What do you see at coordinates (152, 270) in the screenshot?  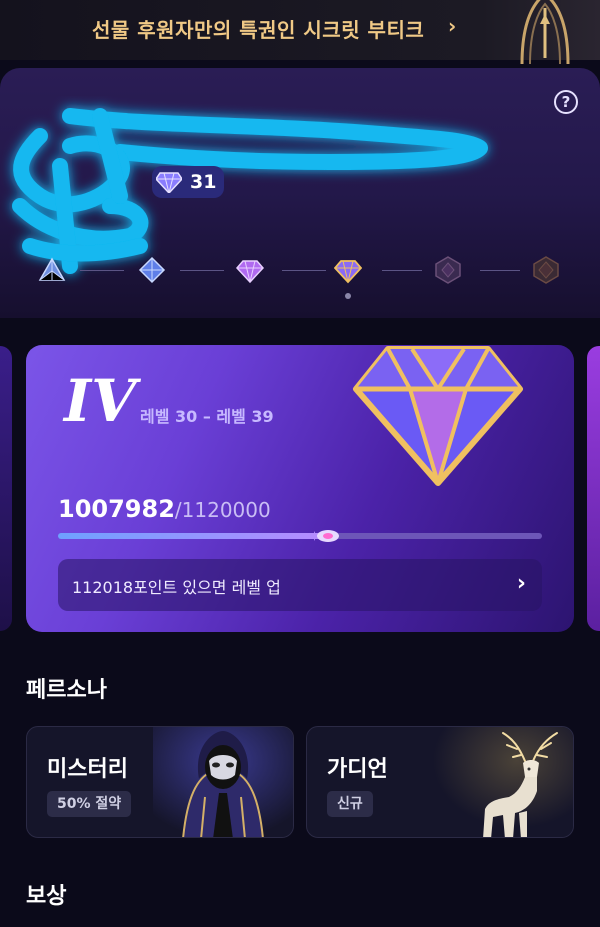 I see `tier-2-icon` at bounding box center [152, 270].